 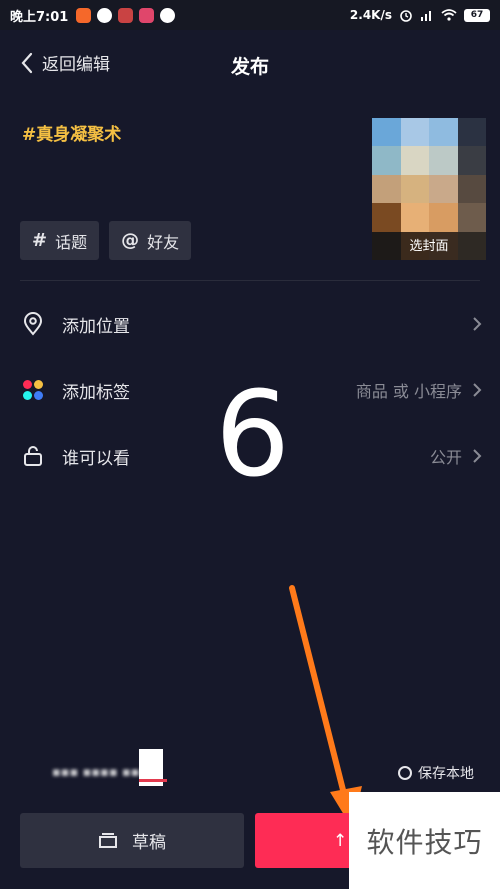 I want to click on watermark: 软件技巧, so click(x=424, y=840).